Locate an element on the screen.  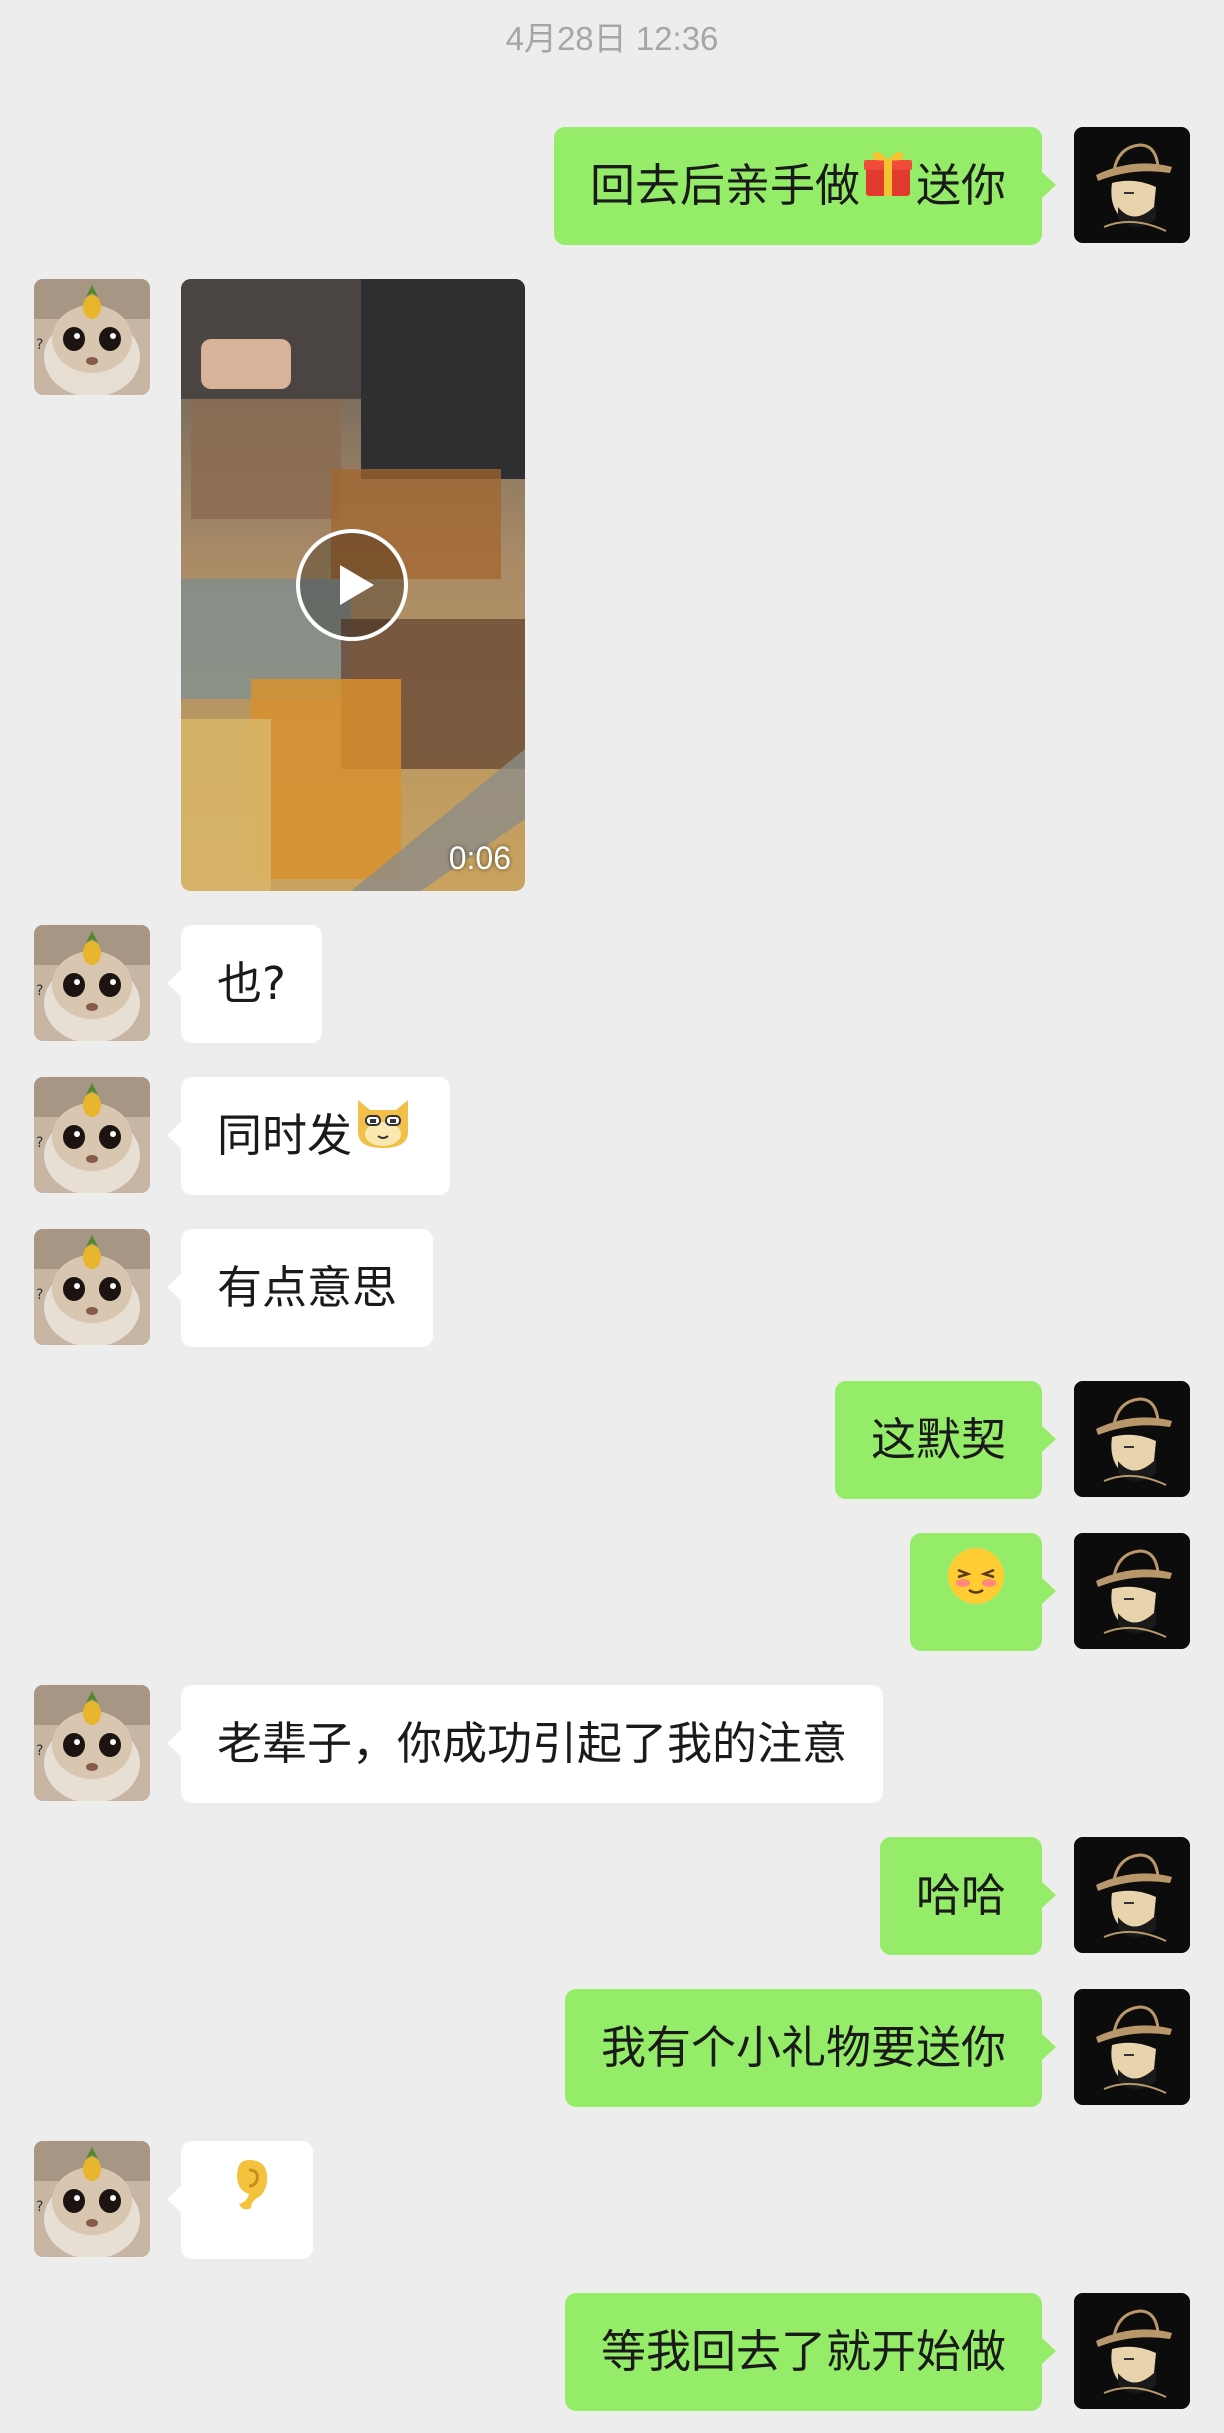
message-bubble-sent: 这默契 is located at coordinates (945, 1440).